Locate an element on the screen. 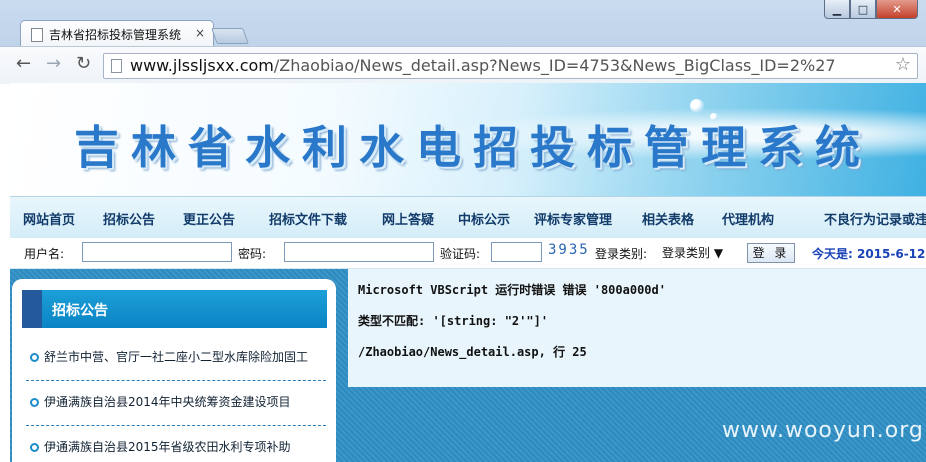  list-item: 伊通满族自治县2015年省级农田水利专项补助 is located at coordinates (176, 444).